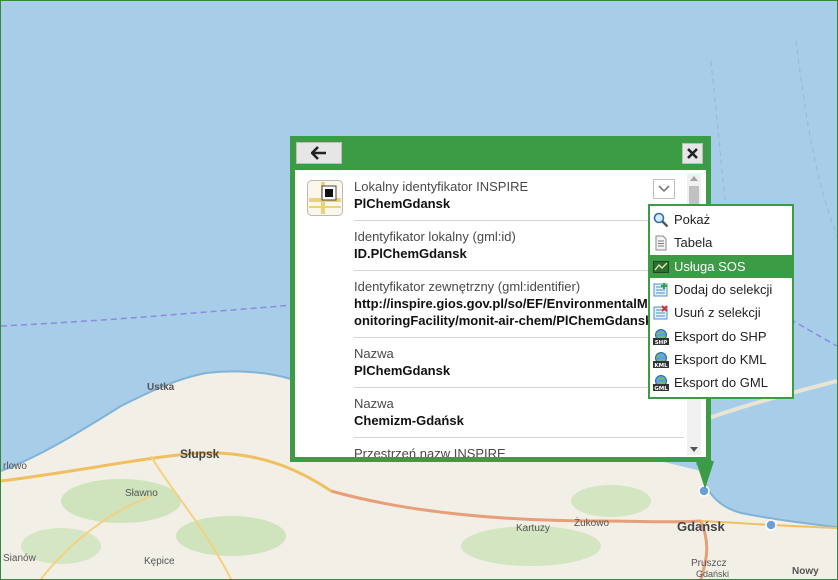  I want to click on back-button, so click(319, 153).